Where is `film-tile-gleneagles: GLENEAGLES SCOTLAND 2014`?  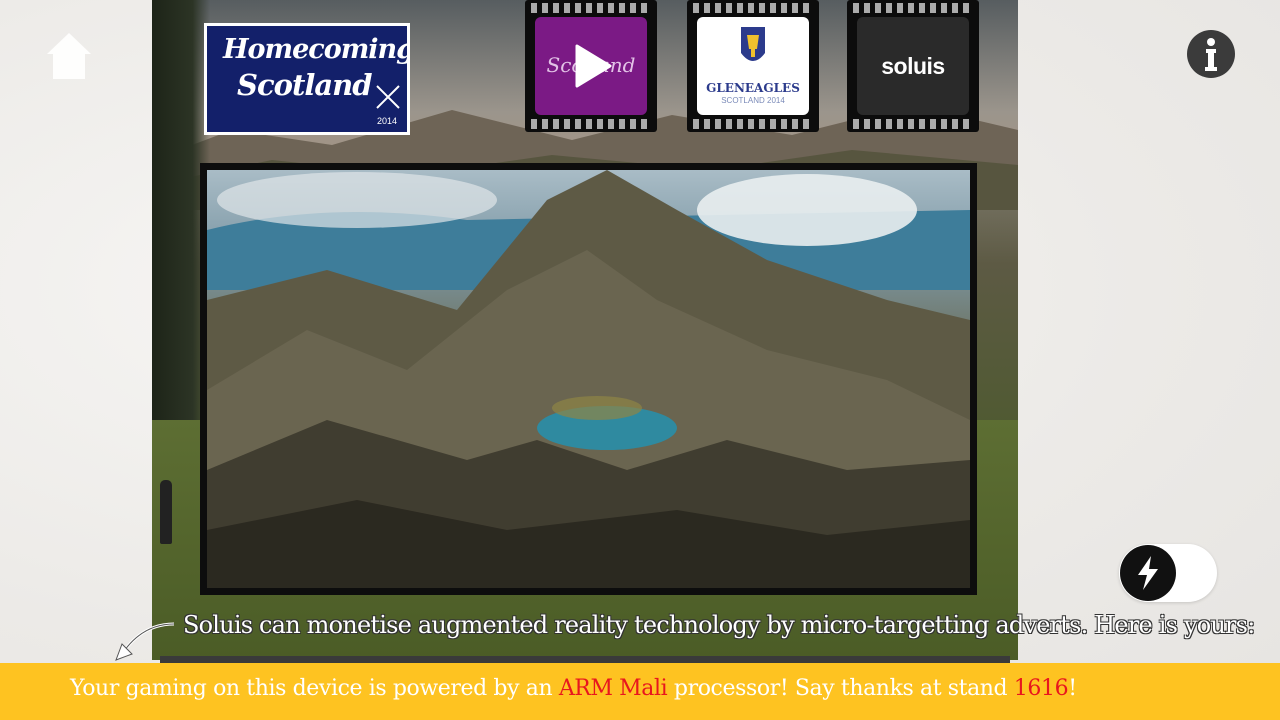 film-tile-gleneagles: GLENEAGLES SCOTLAND 2014 is located at coordinates (753, 66).